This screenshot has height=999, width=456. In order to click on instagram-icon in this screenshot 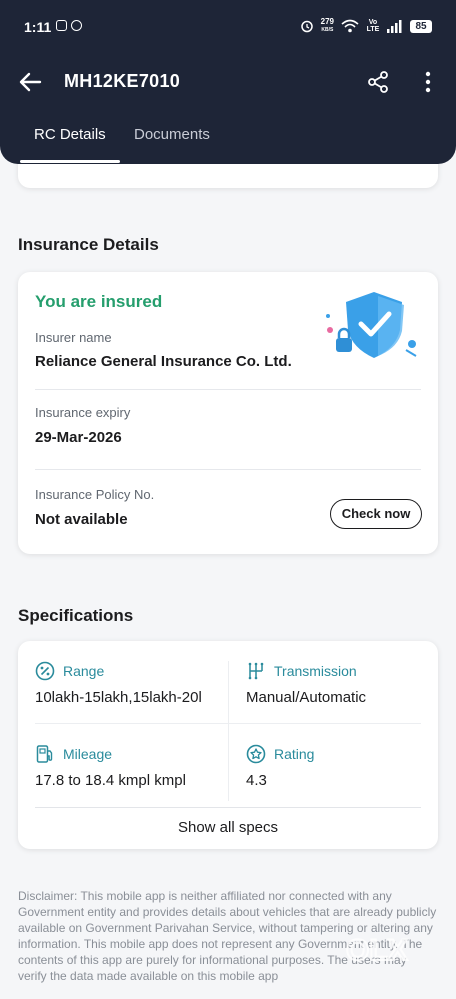, I will do `click(61, 25)`.